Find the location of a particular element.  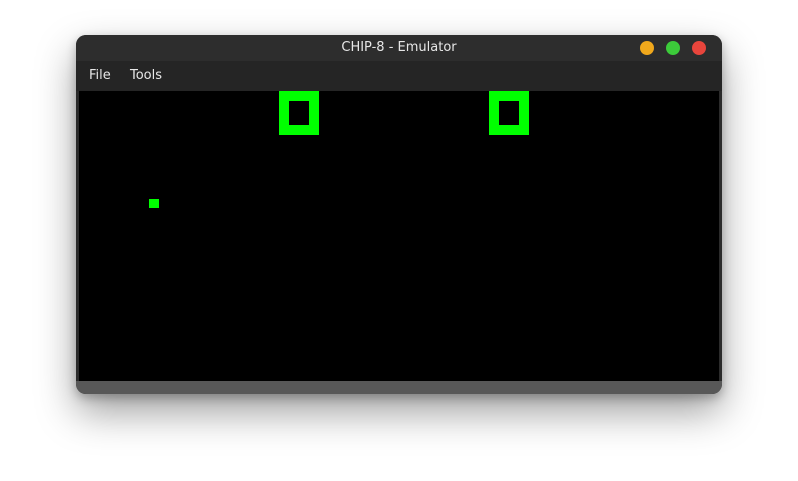

menu-tools: Tools is located at coordinates (146, 76).